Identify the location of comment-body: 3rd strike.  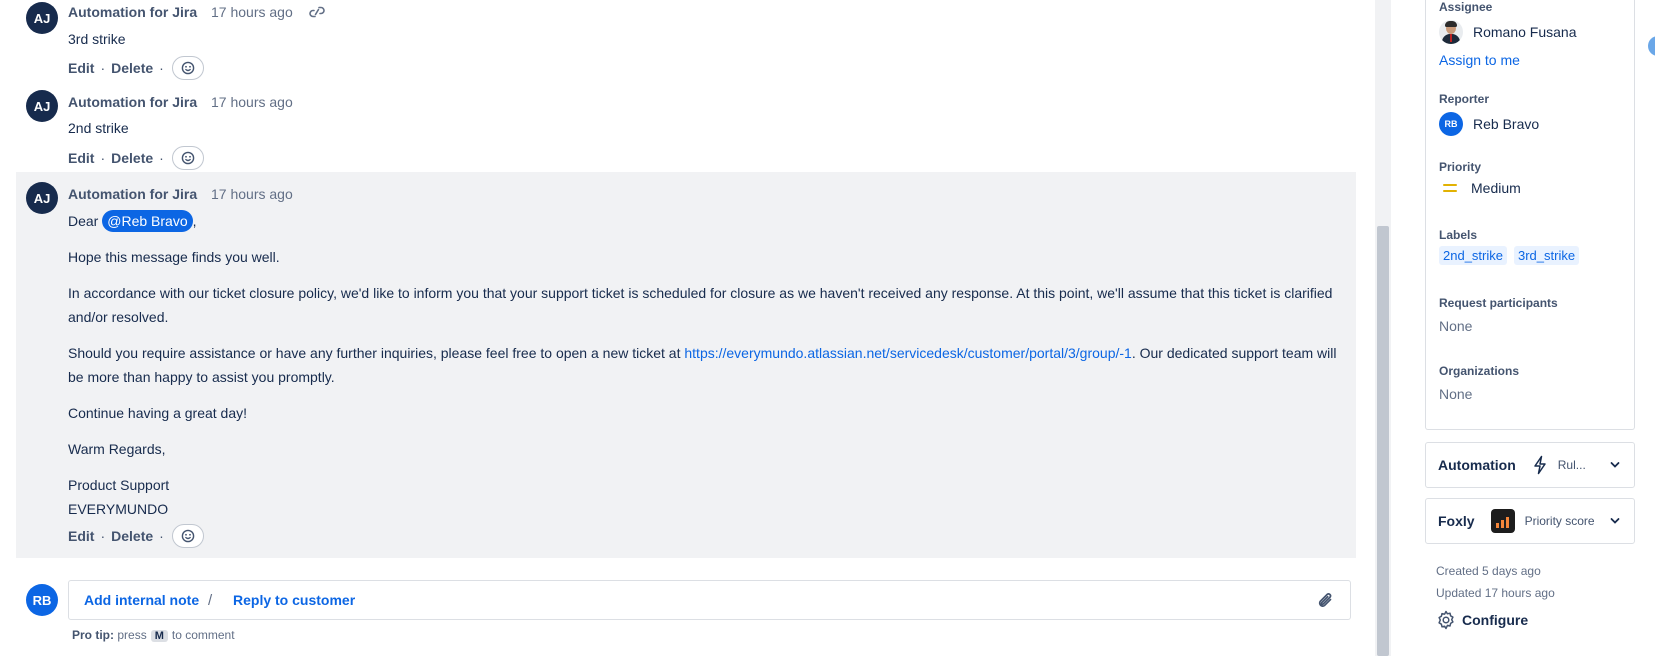
(707, 45).